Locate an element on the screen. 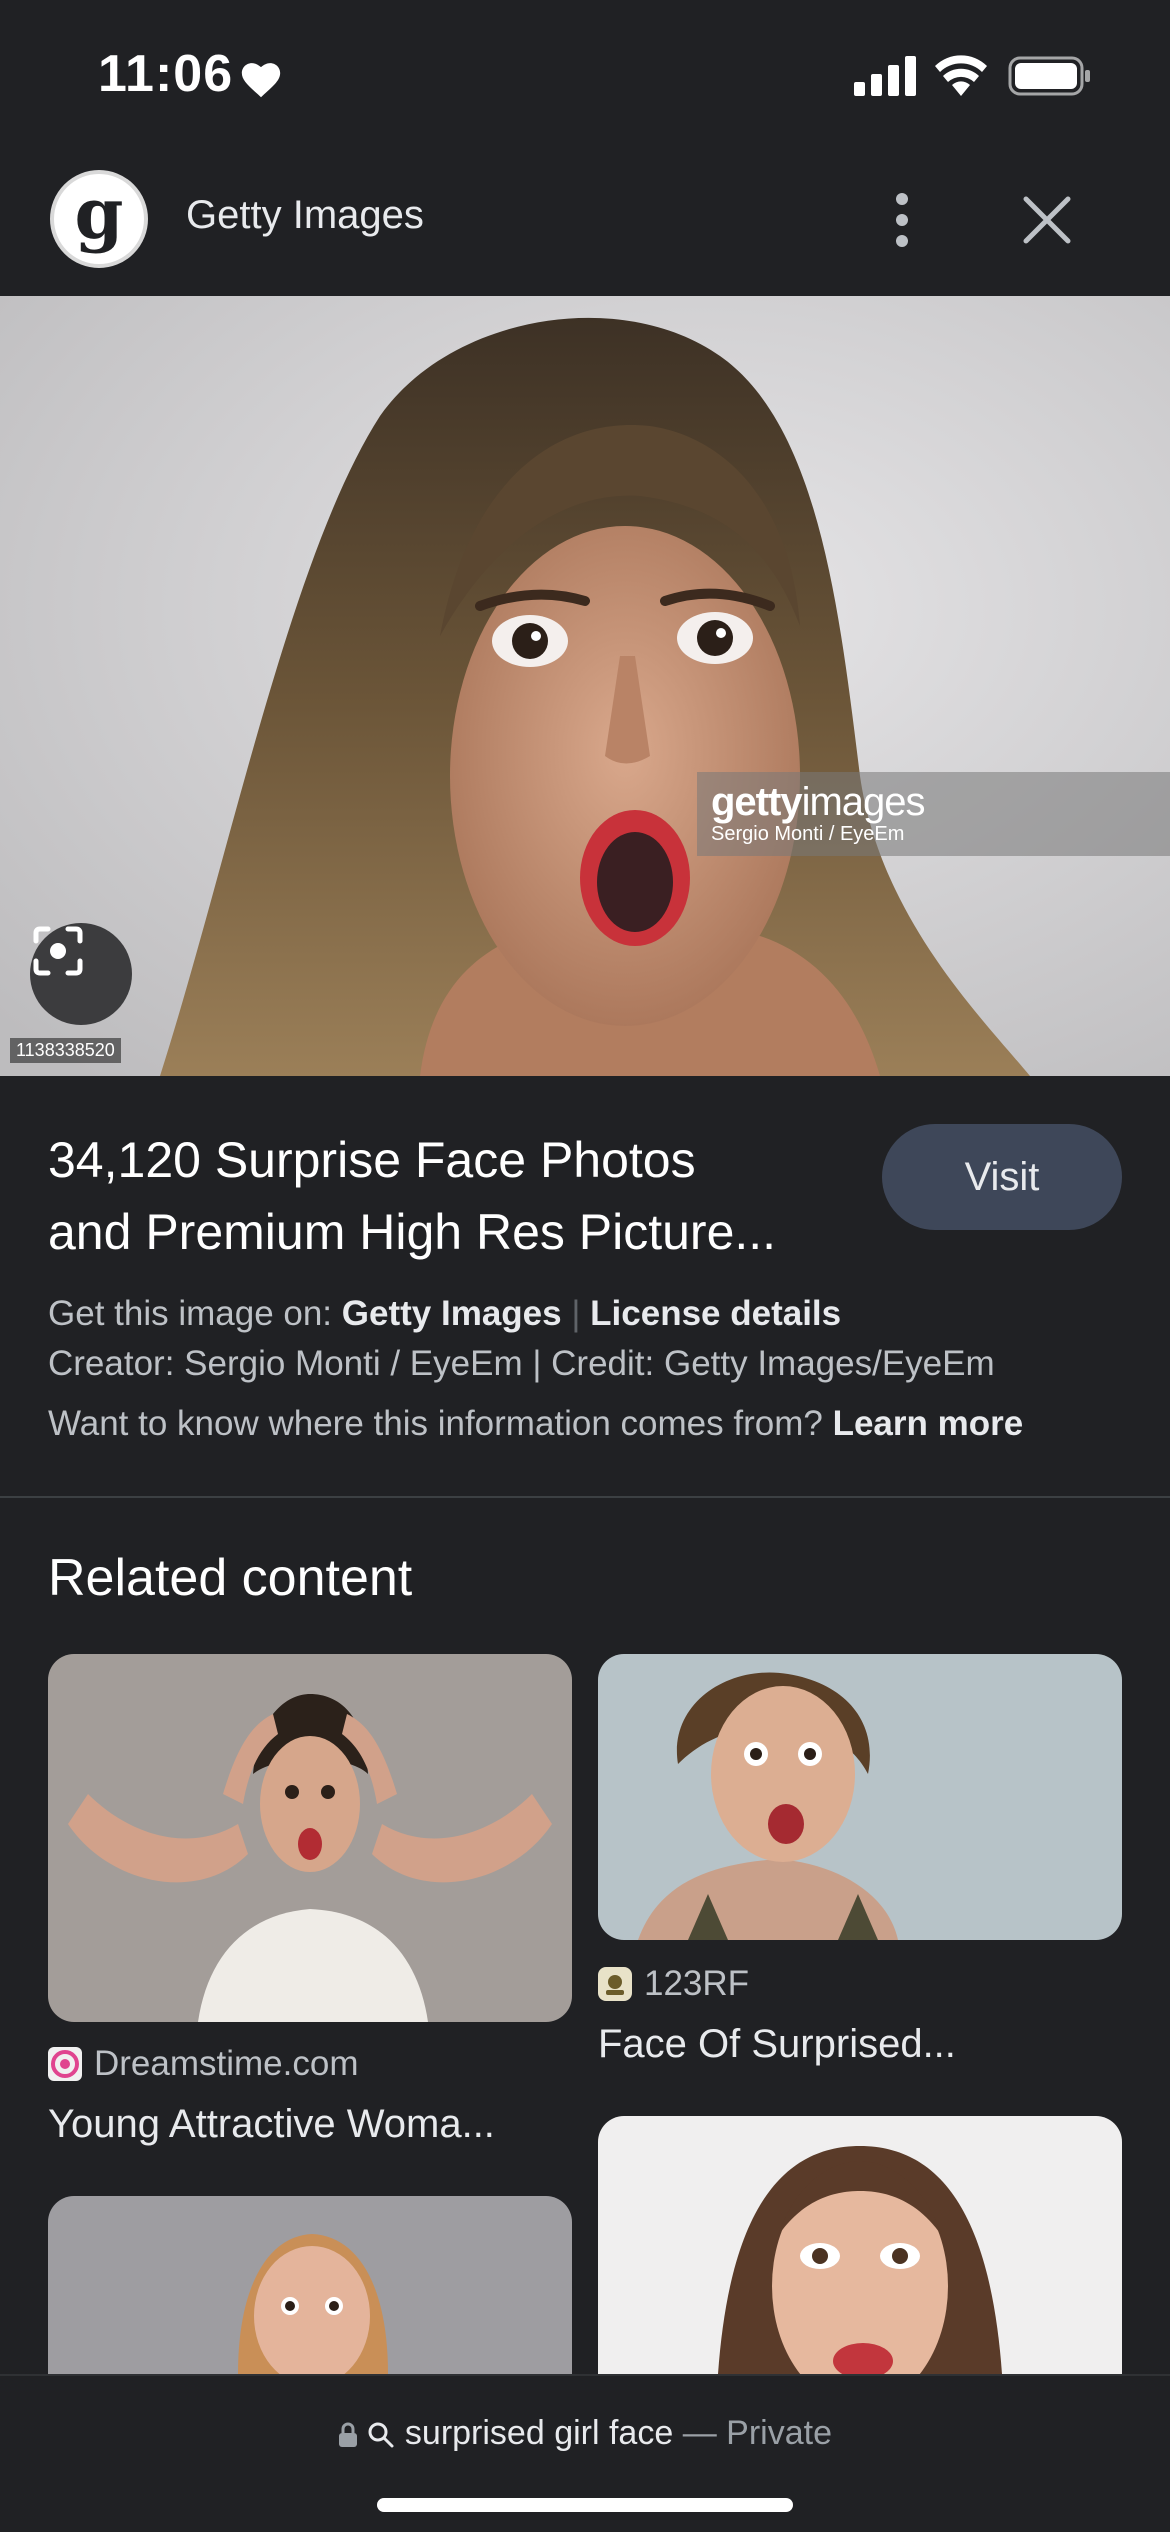 This screenshot has width=1170, height=2532. browser-bottom-bar: surprised girl face — Private is located at coordinates (585, 2453).